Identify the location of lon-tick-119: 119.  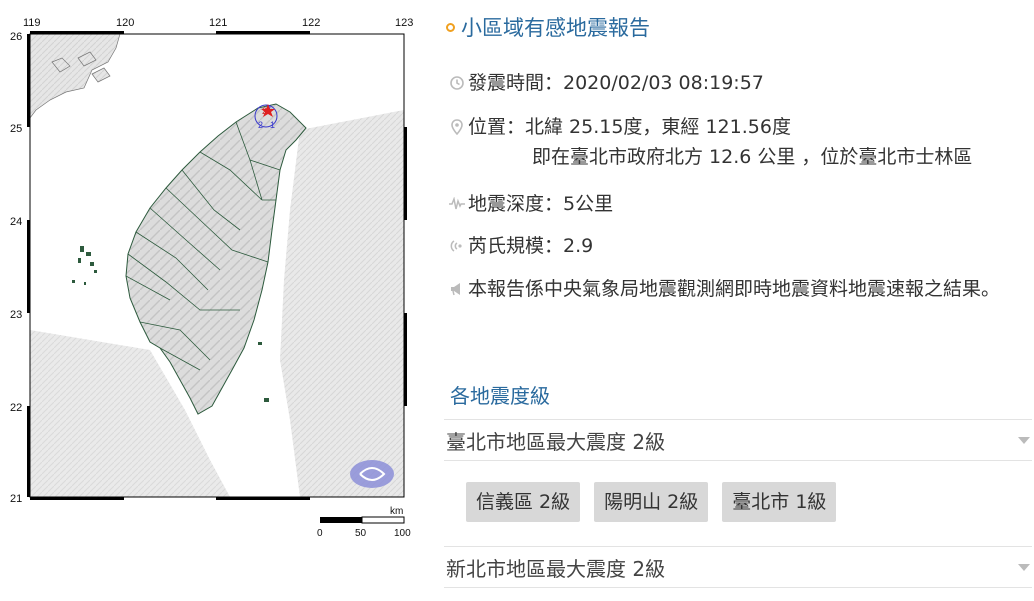
(32, 23).